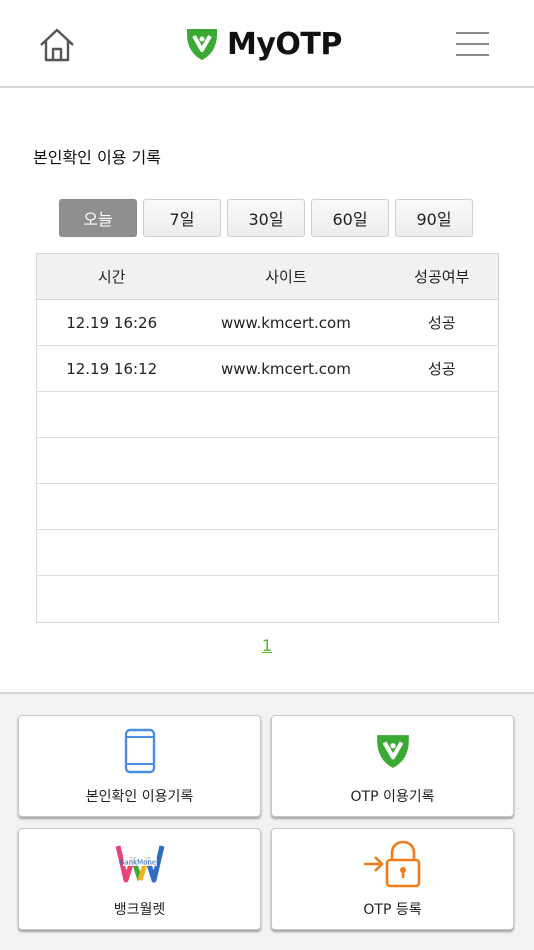 The height and width of the screenshot is (950, 534). I want to click on pagination: 1, so click(267, 645).